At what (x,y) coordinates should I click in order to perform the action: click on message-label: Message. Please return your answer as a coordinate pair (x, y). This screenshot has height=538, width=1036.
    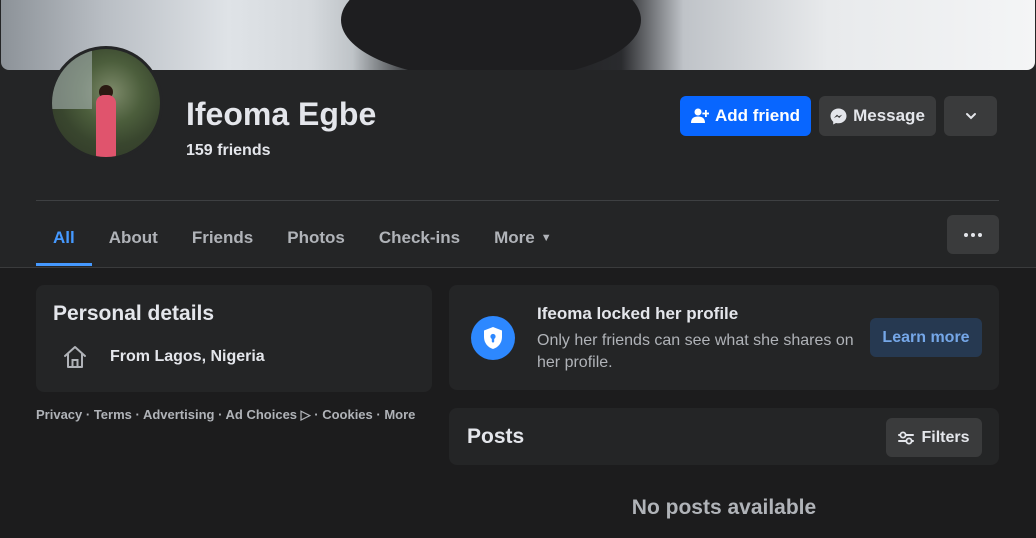
    Looking at the image, I should click on (889, 115).